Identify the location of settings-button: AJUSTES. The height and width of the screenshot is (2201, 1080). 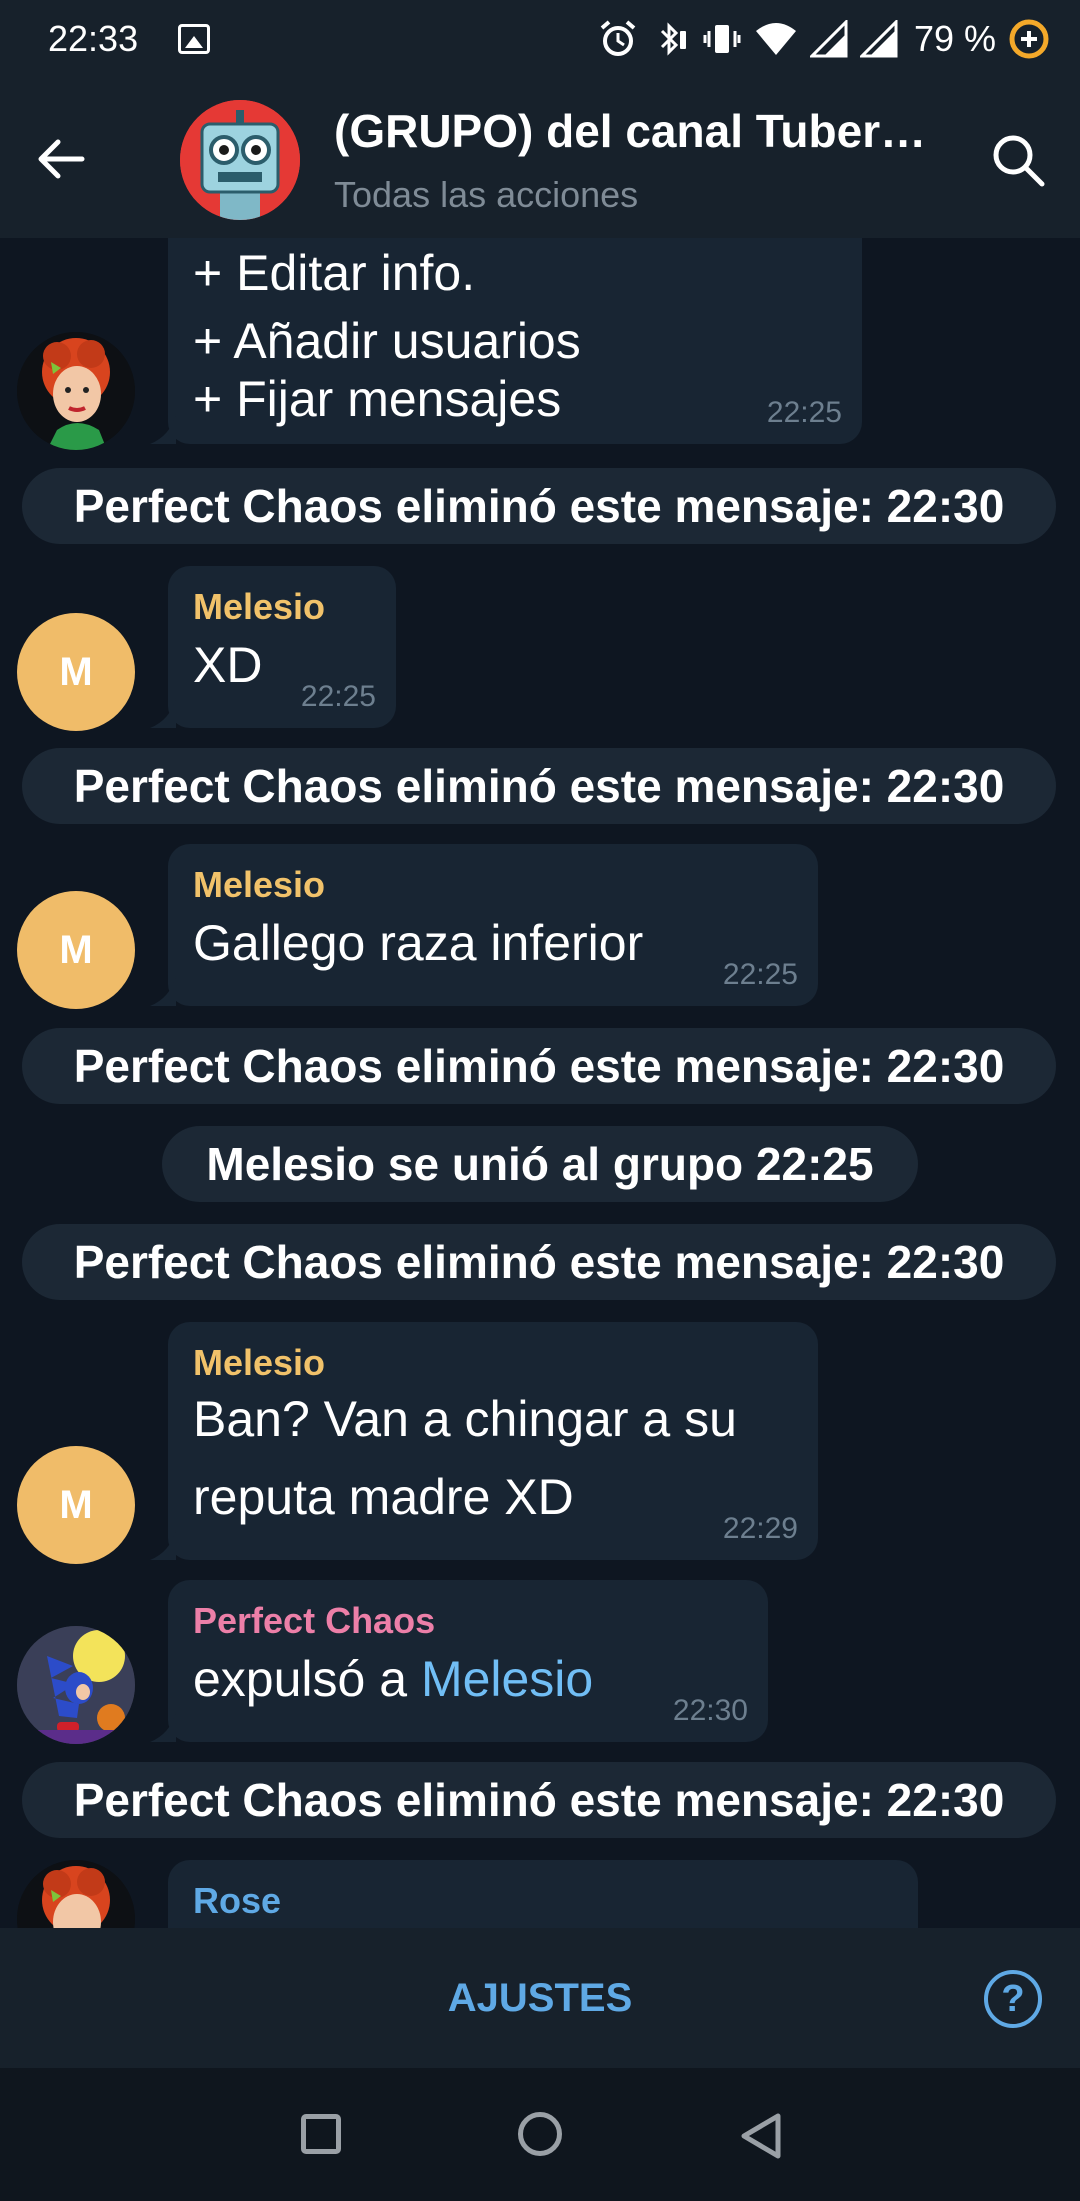
(540, 1998).